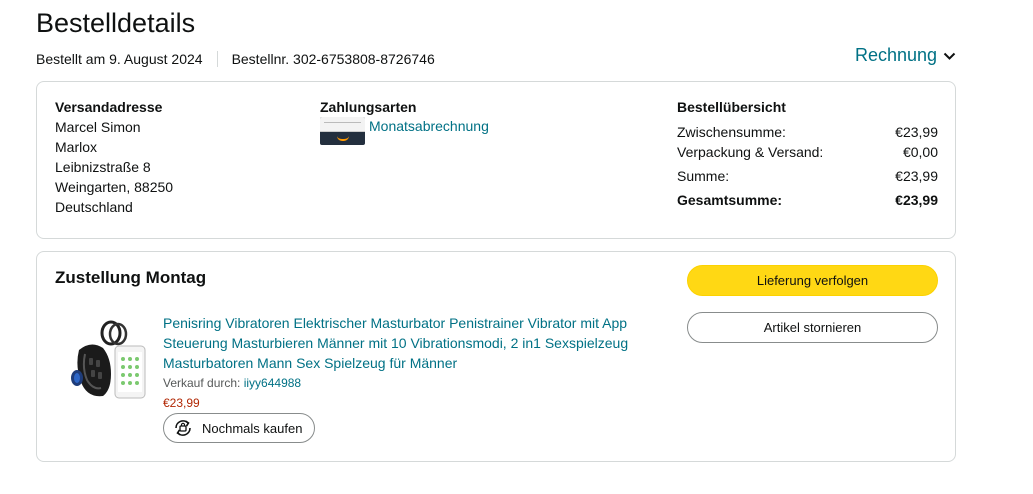 This screenshot has height=494, width=1033. I want to click on payment-method-link: Monatsabrechnung, so click(429, 126).